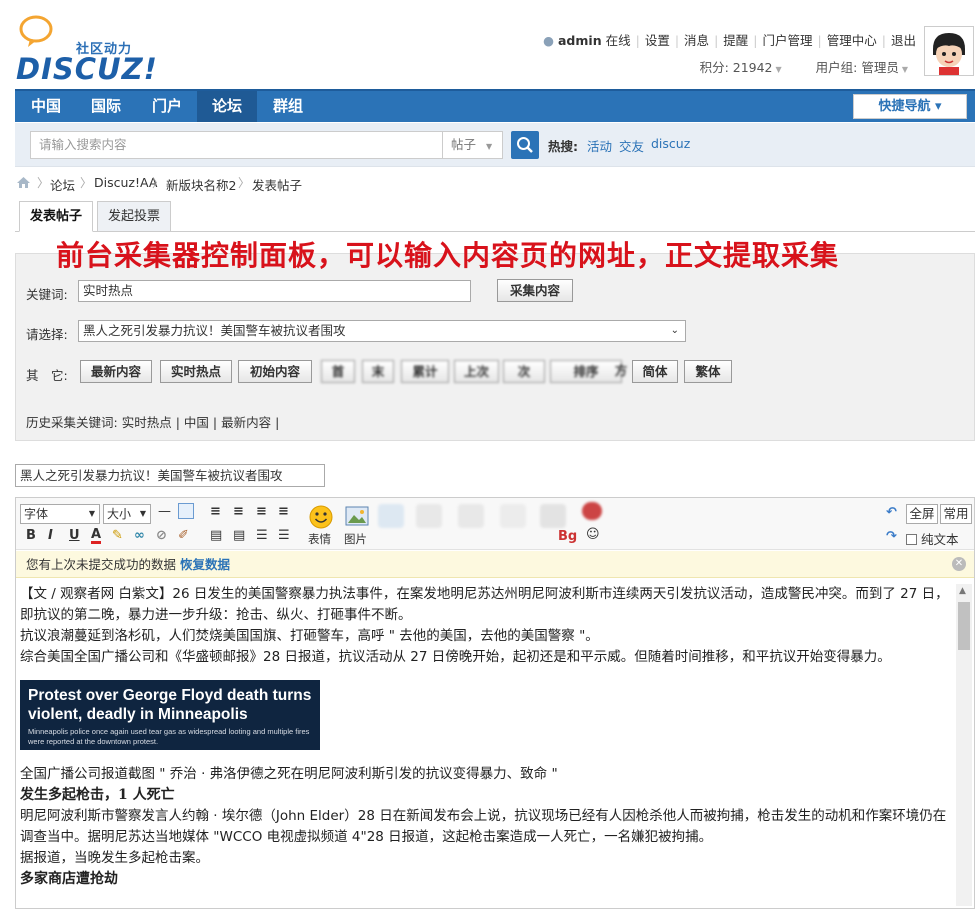  Describe the element at coordinates (429, 516) in the screenshot. I see `media-button` at that location.